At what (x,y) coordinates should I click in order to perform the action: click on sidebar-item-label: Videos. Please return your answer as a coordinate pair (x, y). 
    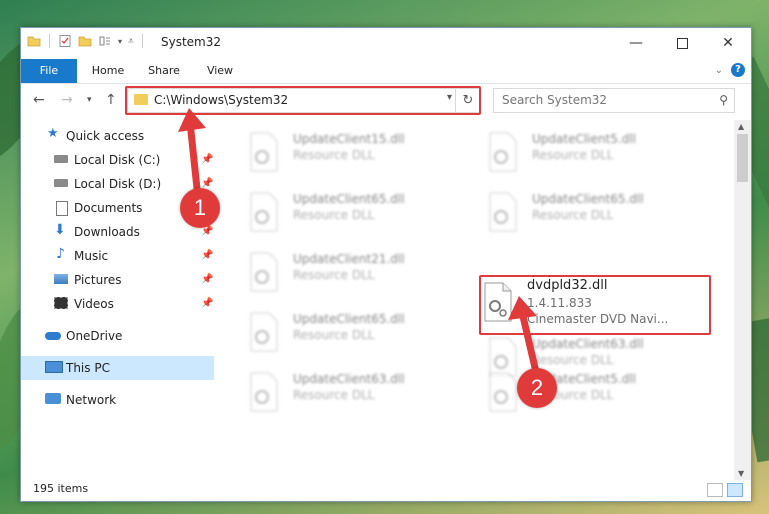
    Looking at the image, I should click on (94, 304).